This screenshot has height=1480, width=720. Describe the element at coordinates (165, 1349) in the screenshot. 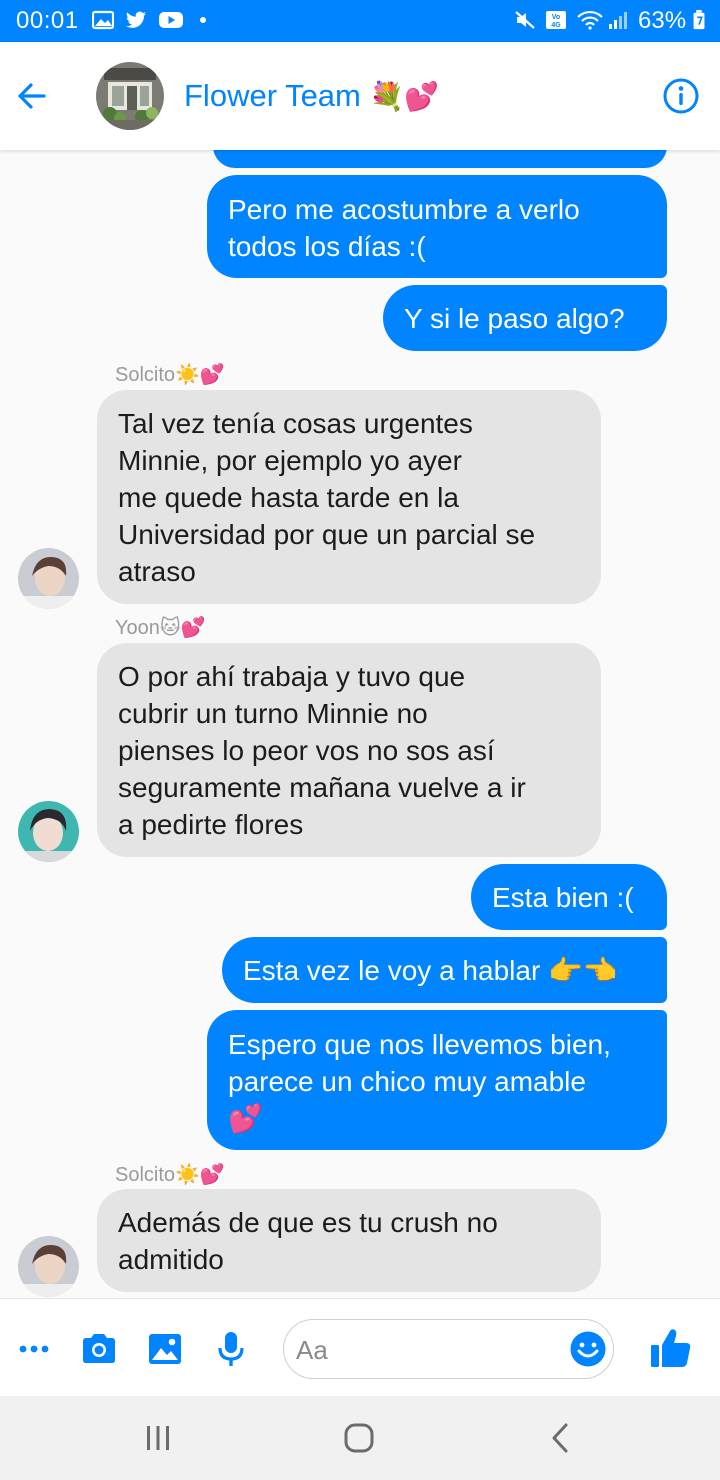

I see `image-icon` at that location.